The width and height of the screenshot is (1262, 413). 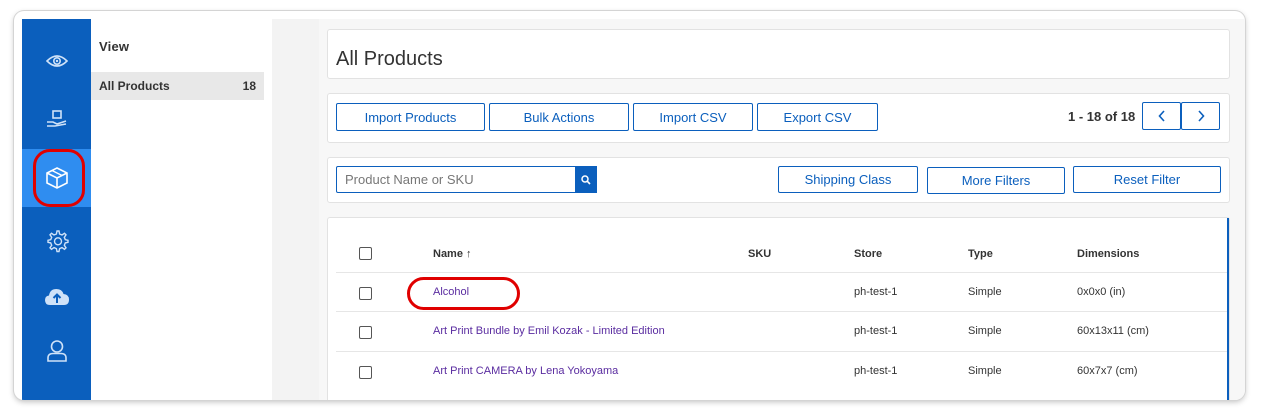 I want to click on search-button, so click(x=586, y=179).